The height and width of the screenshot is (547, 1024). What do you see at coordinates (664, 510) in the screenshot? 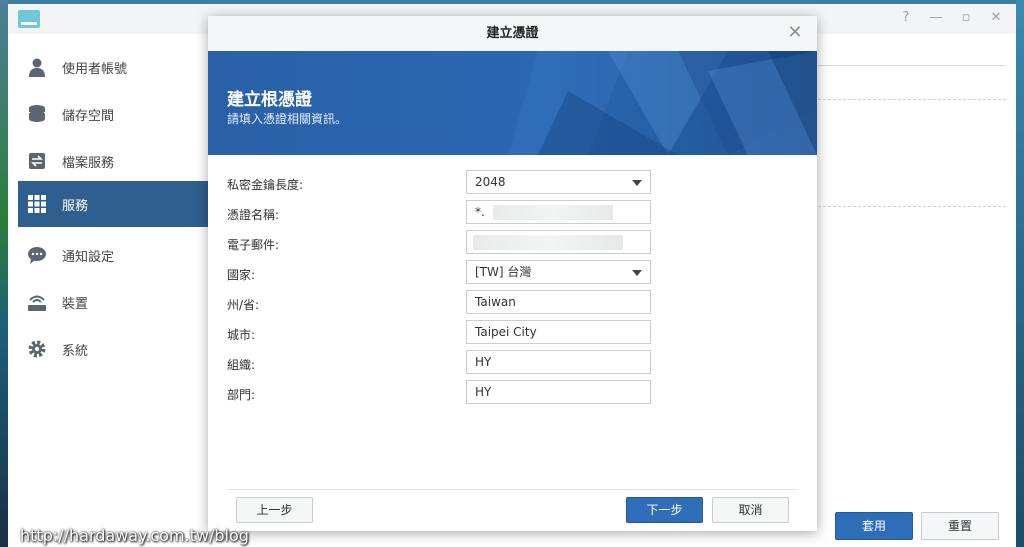
I see `next-button: 下一步` at bounding box center [664, 510].